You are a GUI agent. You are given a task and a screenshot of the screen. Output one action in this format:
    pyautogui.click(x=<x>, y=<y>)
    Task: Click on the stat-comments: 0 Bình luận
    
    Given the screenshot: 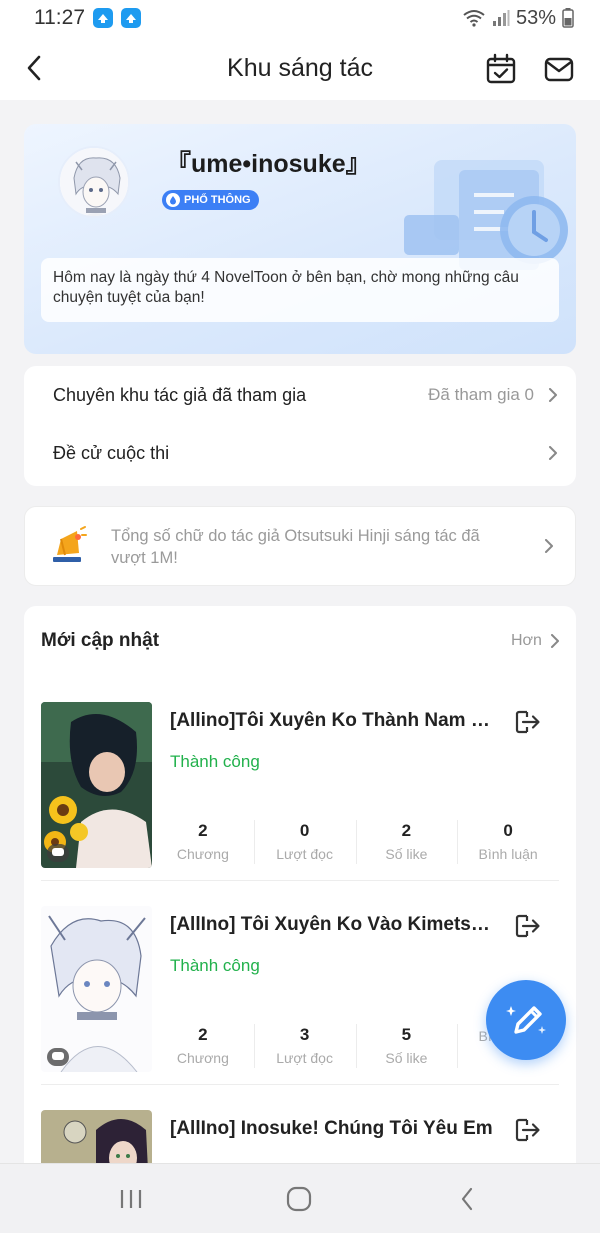 What is the action you would take?
    pyautogui.click(x=508, y=845)
    